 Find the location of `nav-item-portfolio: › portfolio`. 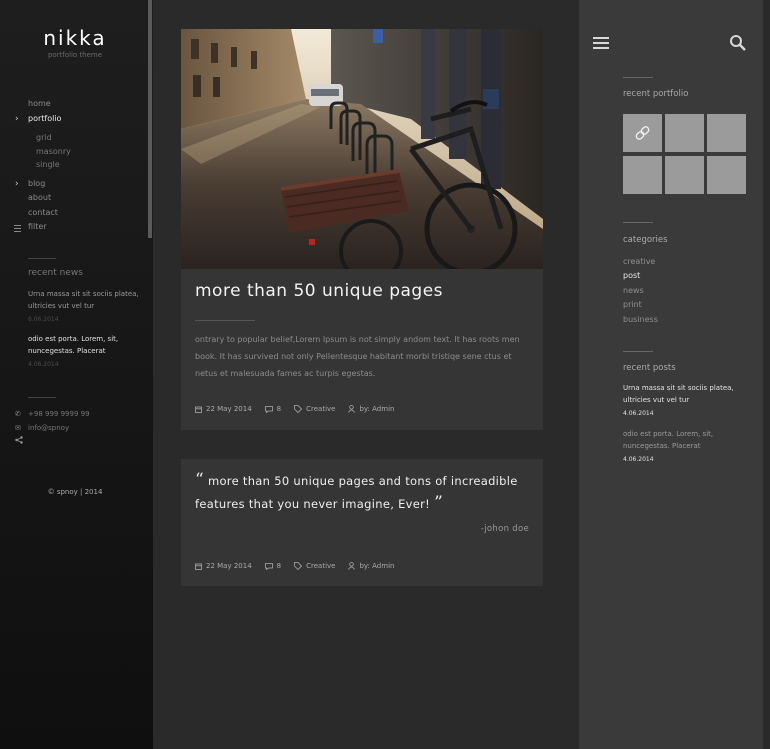

nav-item-portfolio: › portfolio is located at coordinates (43, 119).